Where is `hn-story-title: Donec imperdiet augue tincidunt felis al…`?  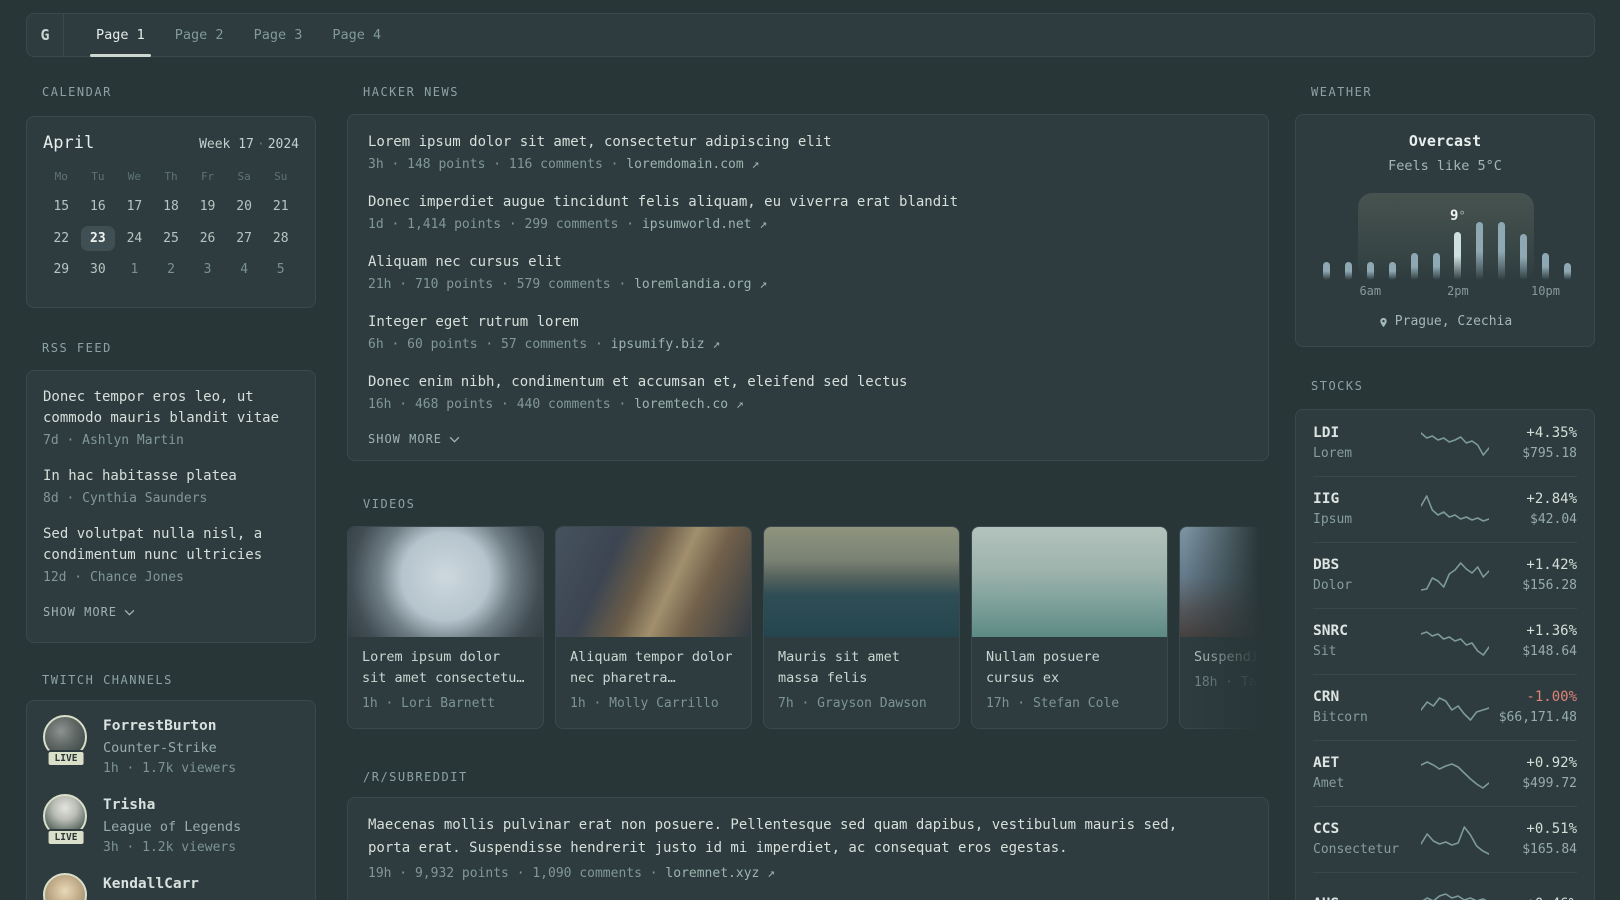
hn-story-title: Donec imperdiet augue tincidunt felis al… is located at coordinates (808, 202).